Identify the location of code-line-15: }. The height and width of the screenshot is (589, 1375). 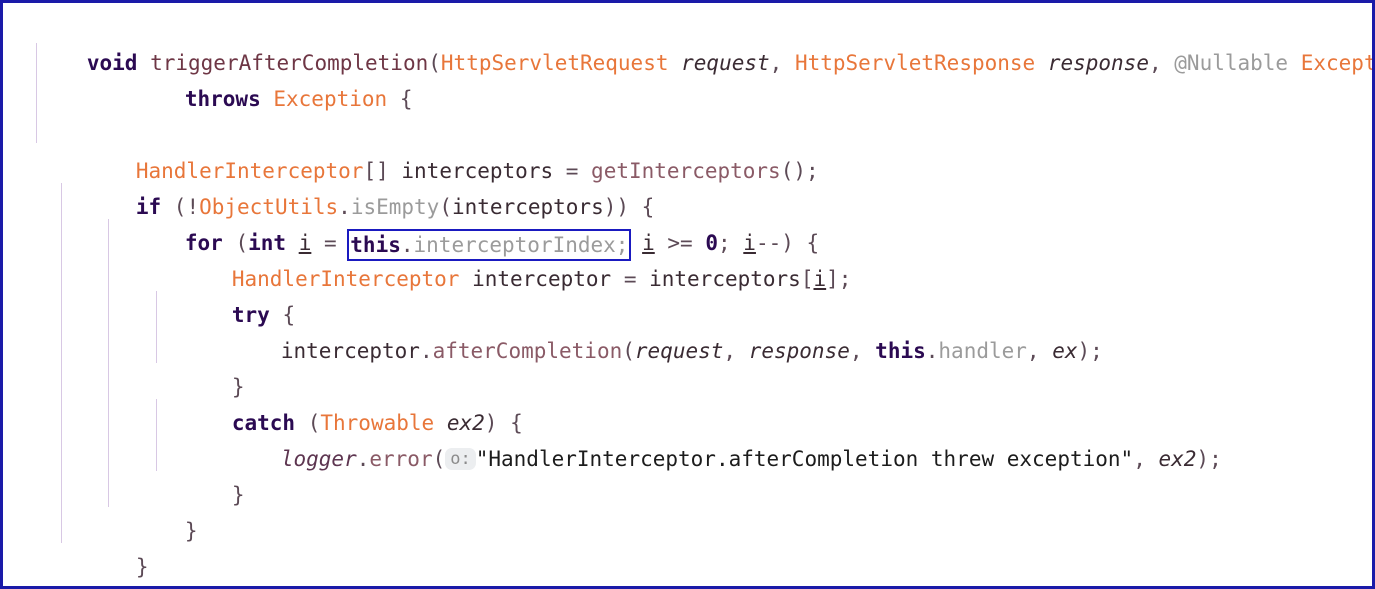
(691, 546).